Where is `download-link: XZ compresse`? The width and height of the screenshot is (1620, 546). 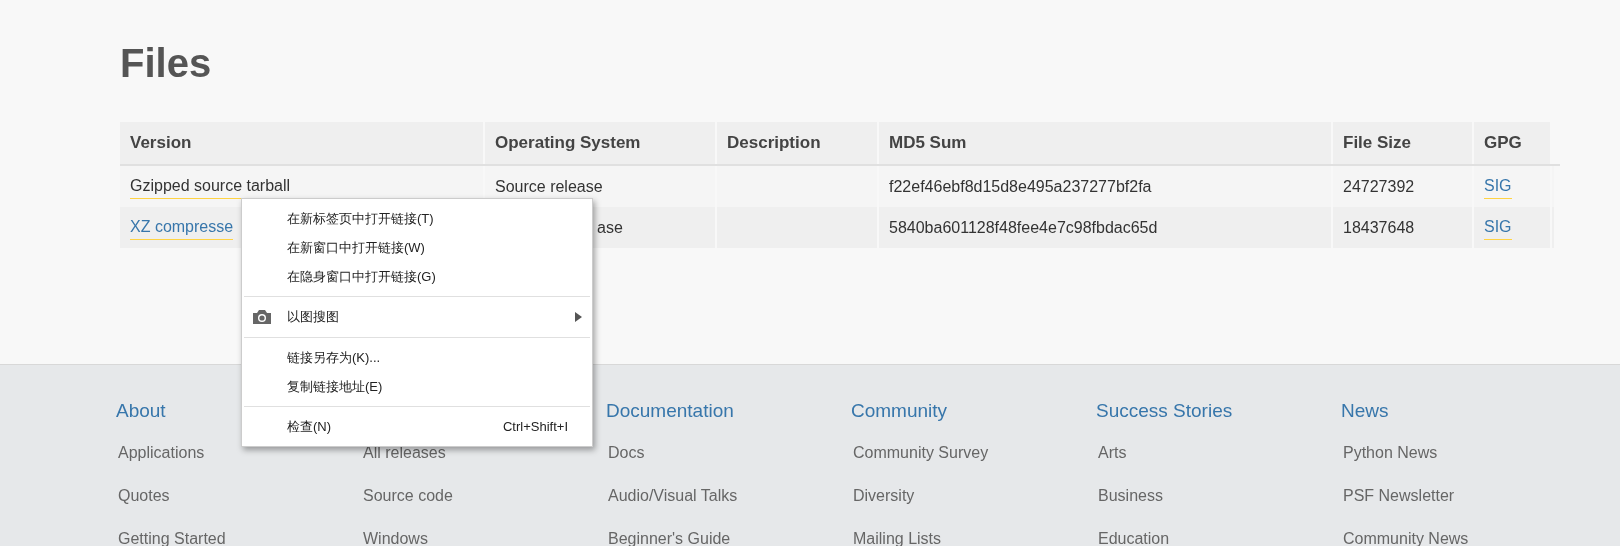 download-link: XZ compresse is located at coordinates (182, 227).